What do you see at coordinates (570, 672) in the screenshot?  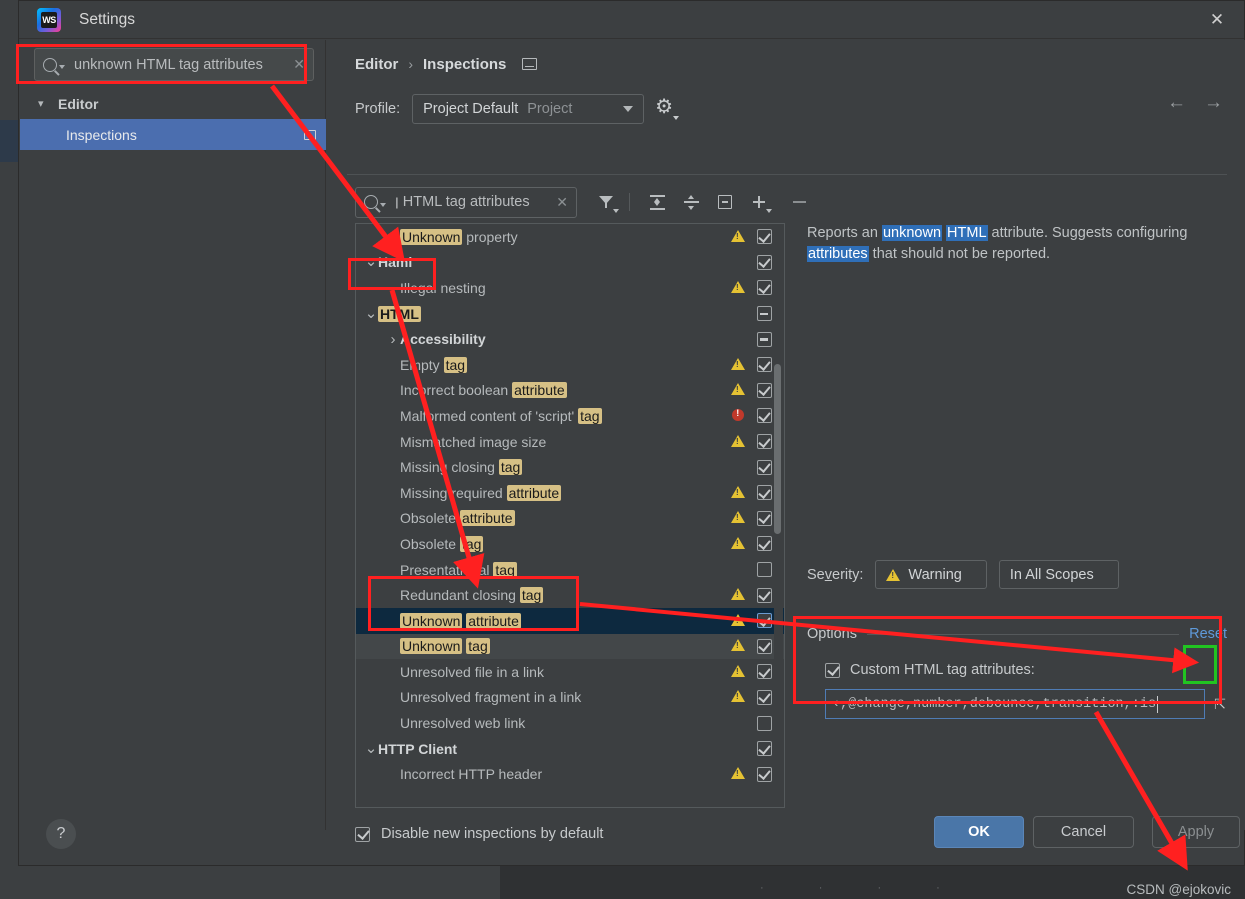 I see `tree-row: Unresolved file in a link` at bounding box center [570, 672].